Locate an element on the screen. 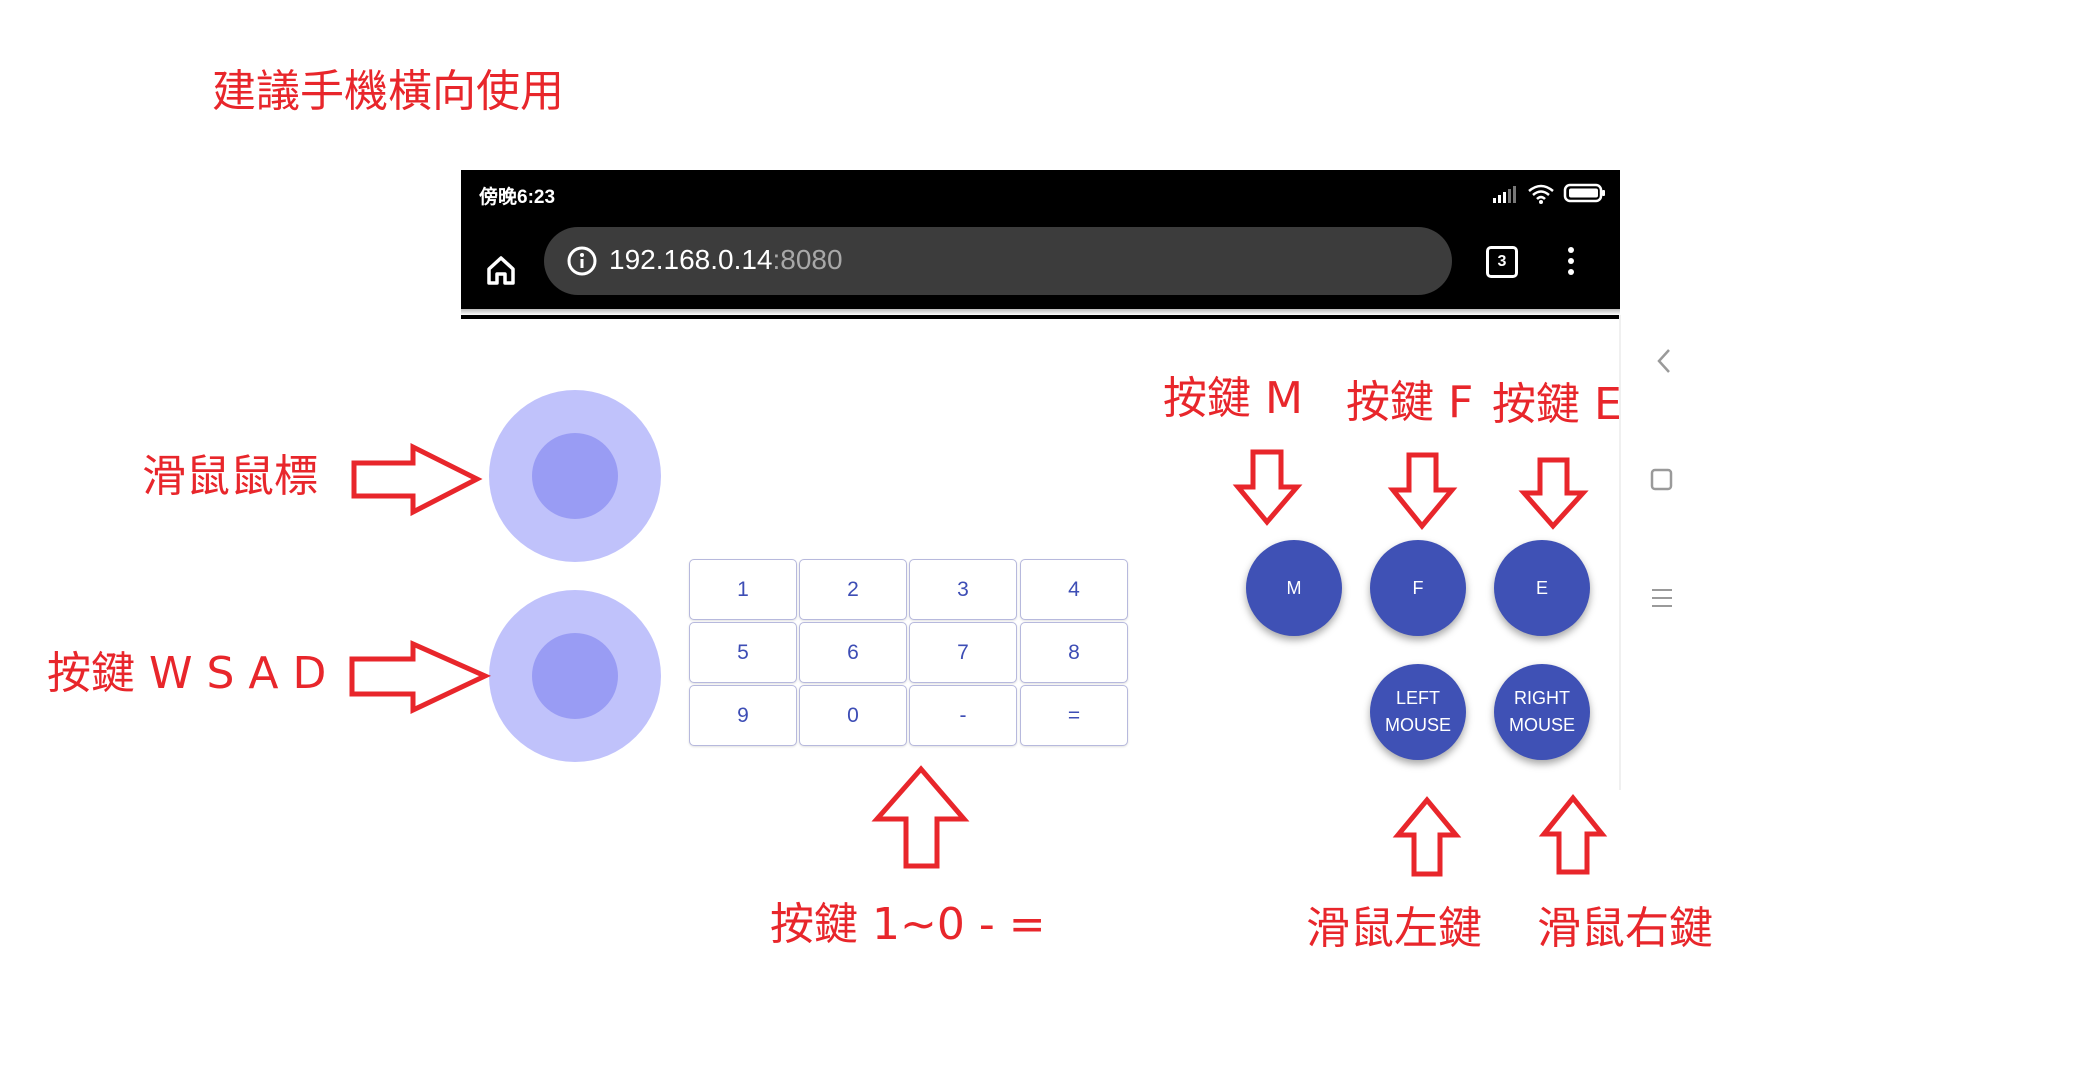  f-button-label: F is located at coordinates (1418, 587).